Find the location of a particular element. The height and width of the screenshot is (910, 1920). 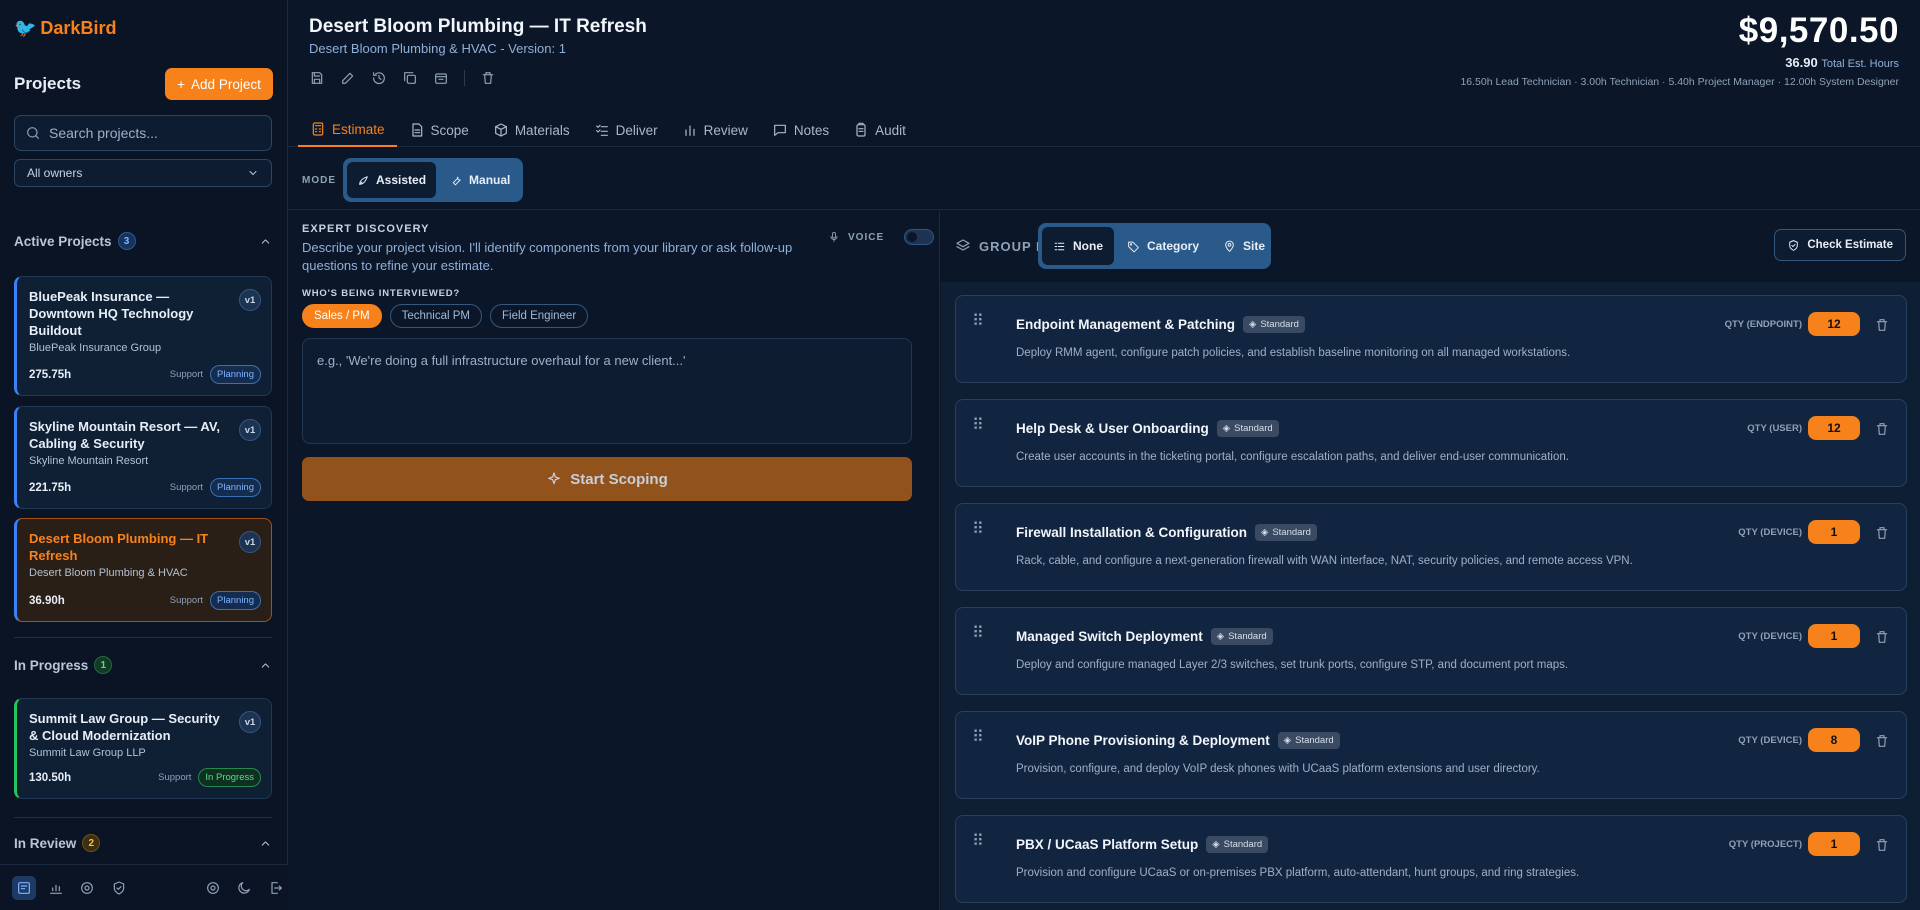

mode-assisted-button: Assisted is located at coordinates (392, 180).